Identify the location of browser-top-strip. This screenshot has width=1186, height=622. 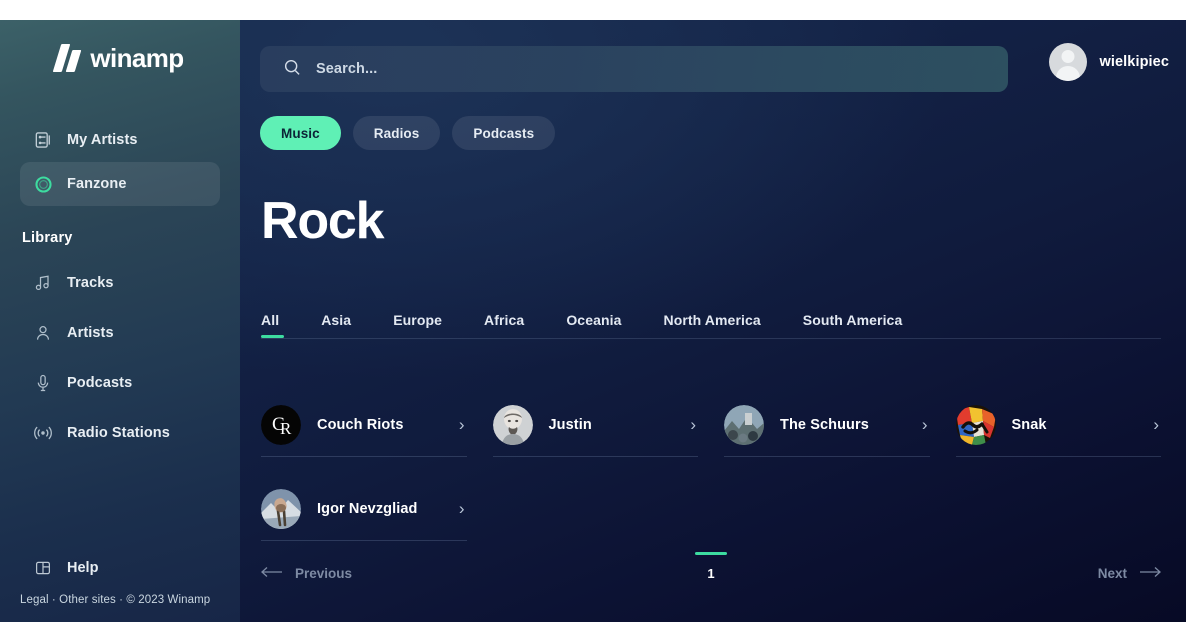
(593, 10).